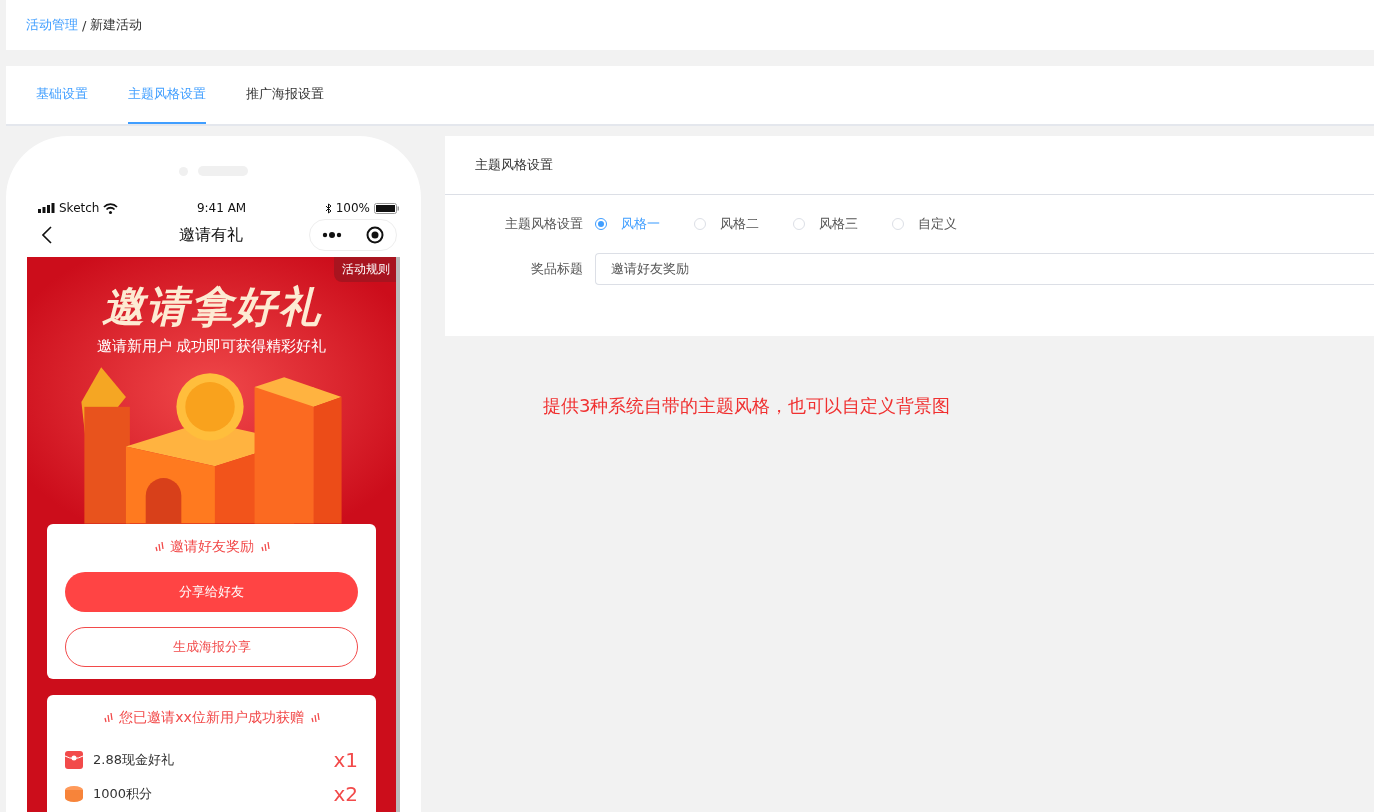  What do you see at coordinates (726, 224) in the screenshot?
I see `radio-option: 风格二` at bounding box center [726, 224].